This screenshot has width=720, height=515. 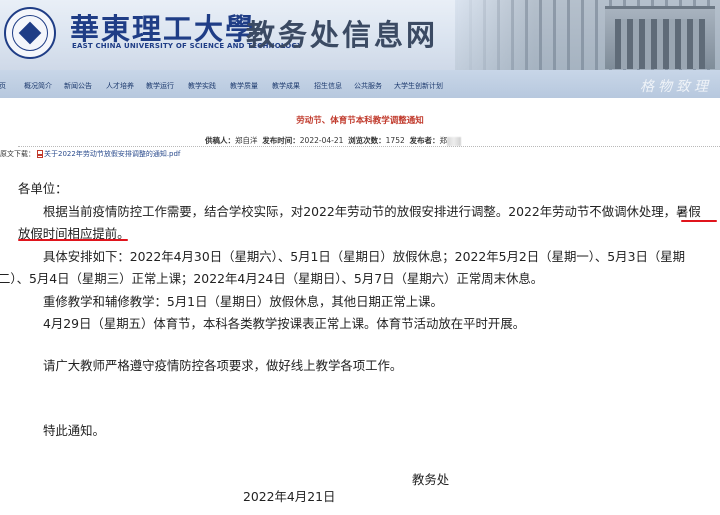 What do you see at coordinates (112, 154) in the screenshot?
I see `attachment-link: 关于2022年劳动节放假安排调整的通知.pdf` at bounding box center [112, 154].